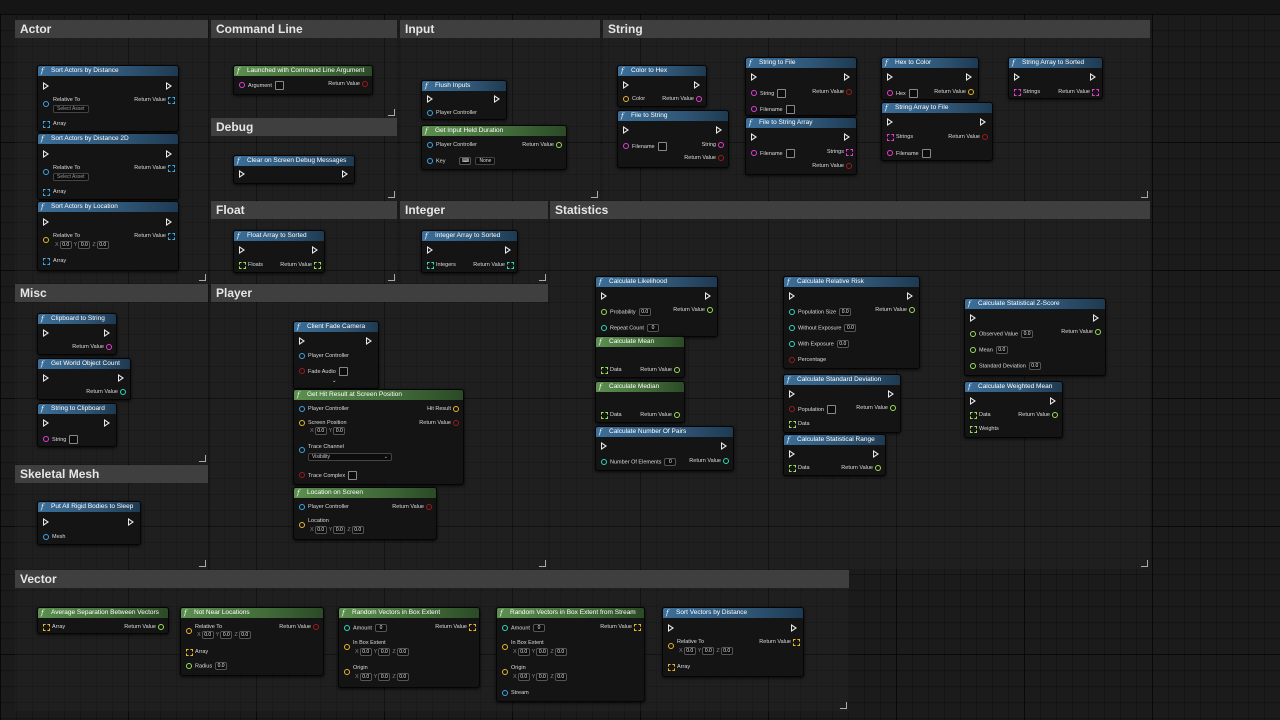 This screenshot has height=720, width=1280. Describe the element at coordinates (656, 282) in the screenshot. I see `node-title: f Calculate Likelihood` at that location.